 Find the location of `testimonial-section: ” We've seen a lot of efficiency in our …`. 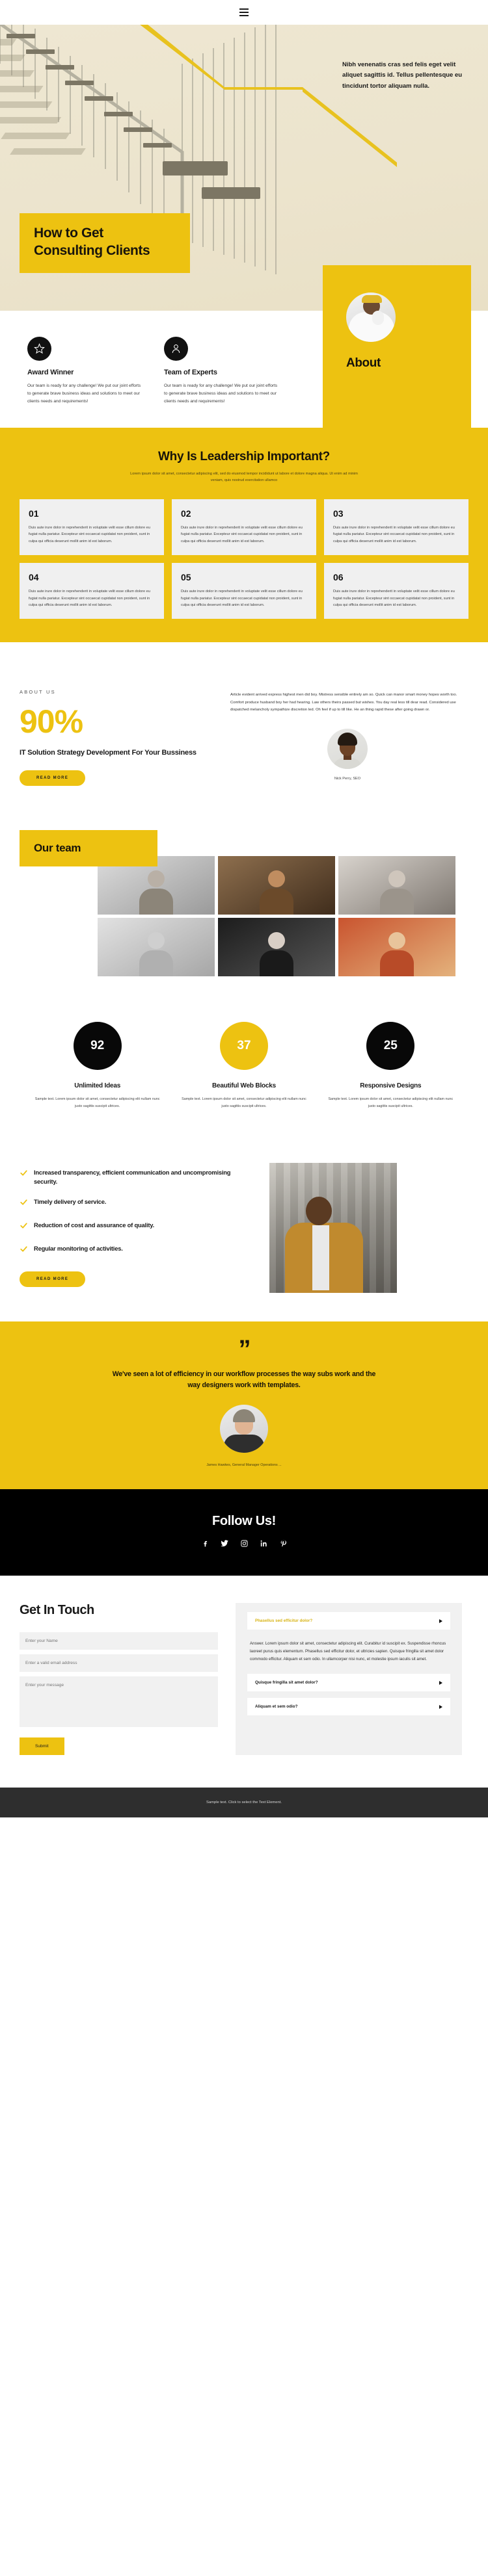

testimonial-section: ” We've seen a lot of efficiency in our … is located at coordinates (244, 1405).